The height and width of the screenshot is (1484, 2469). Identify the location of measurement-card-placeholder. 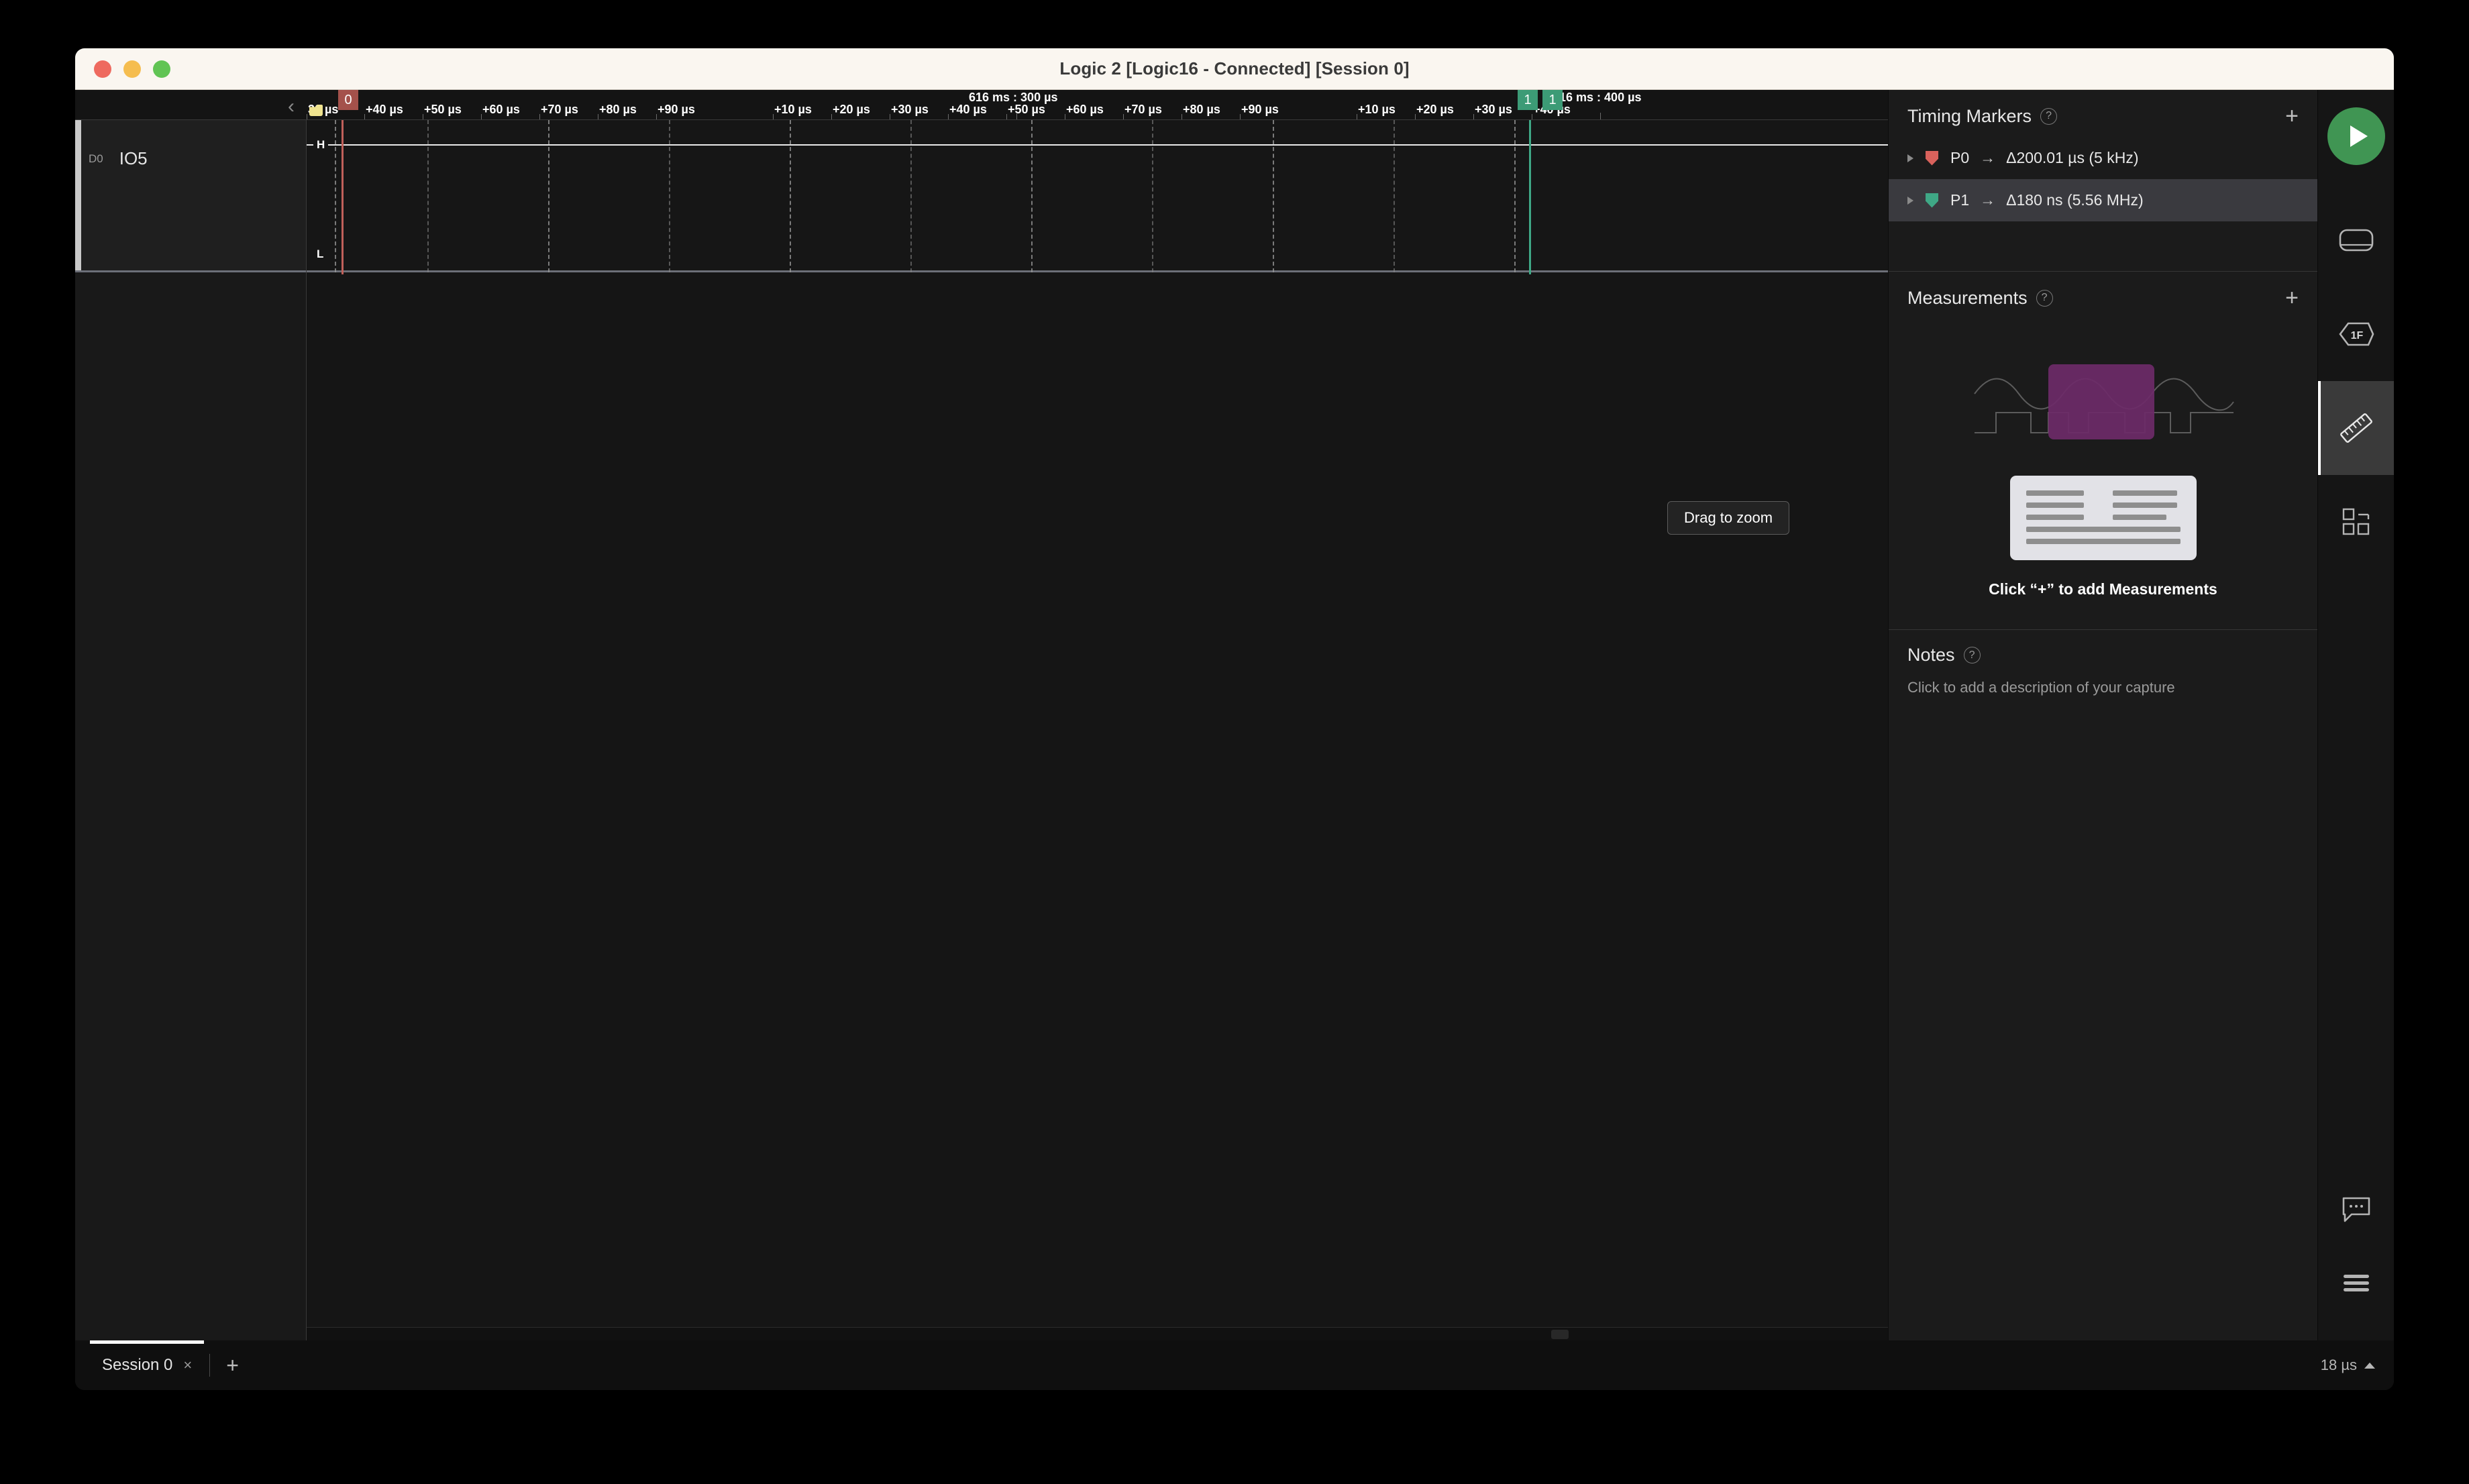
(2103, 518).